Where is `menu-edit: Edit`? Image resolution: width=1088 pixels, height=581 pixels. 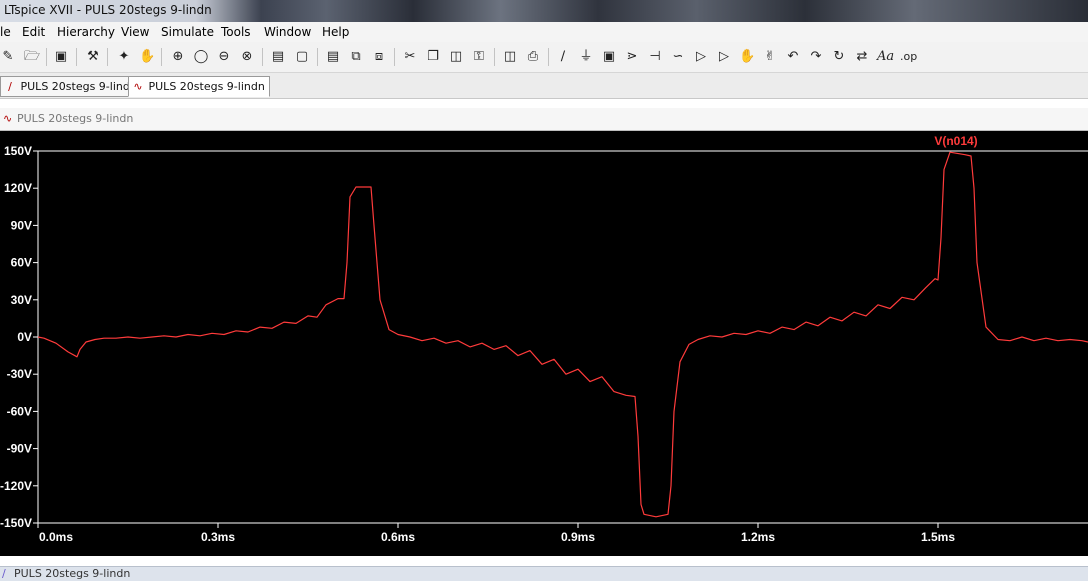
menu-edit: Edit is located at coordinates (33, 32).